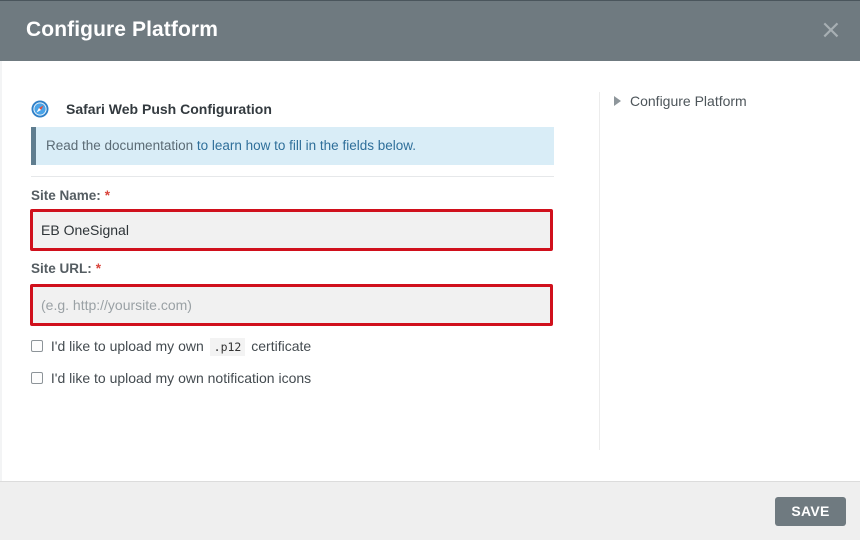 This screenshot has width=860, height=540. I want to click on site-name-label-text: Site Name:, so click(66, 195).